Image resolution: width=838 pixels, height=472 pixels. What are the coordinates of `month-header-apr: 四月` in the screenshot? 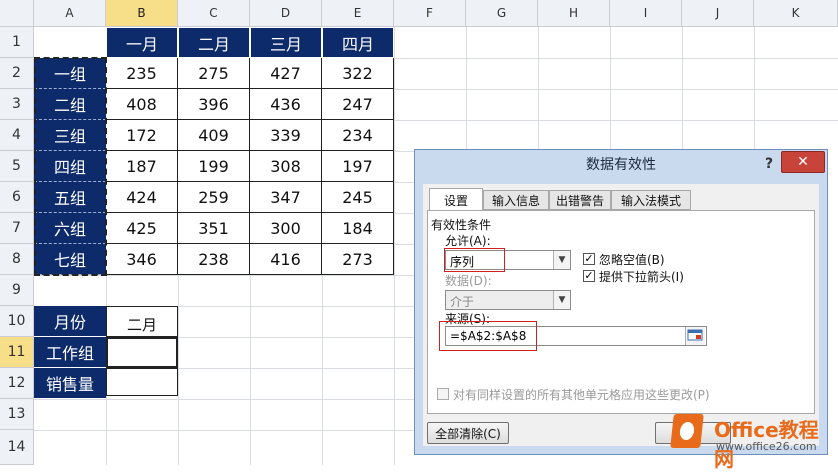 It's located at (358, 42).